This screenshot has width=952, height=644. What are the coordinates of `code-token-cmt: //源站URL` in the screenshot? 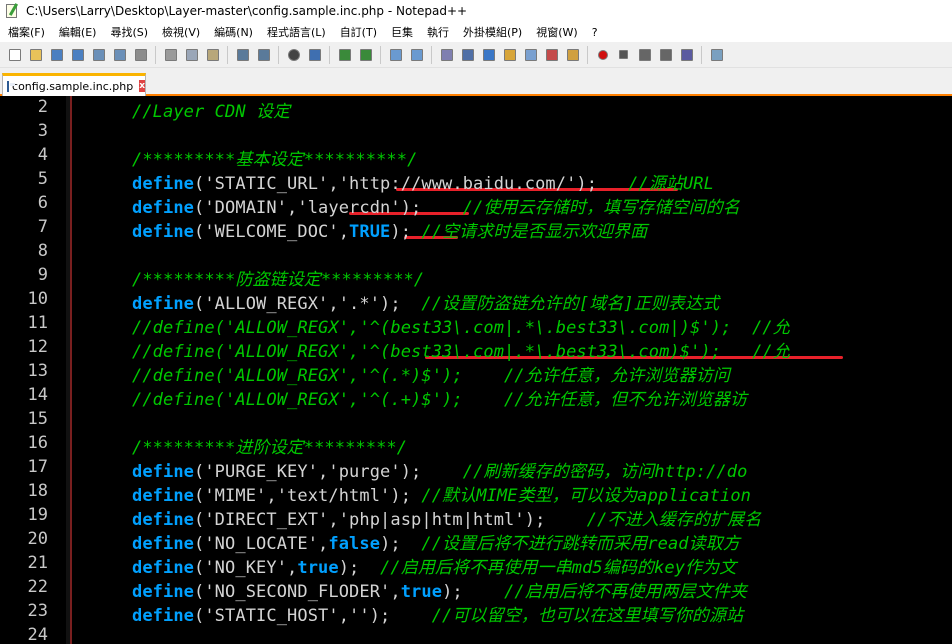 It's located at (671, 184).